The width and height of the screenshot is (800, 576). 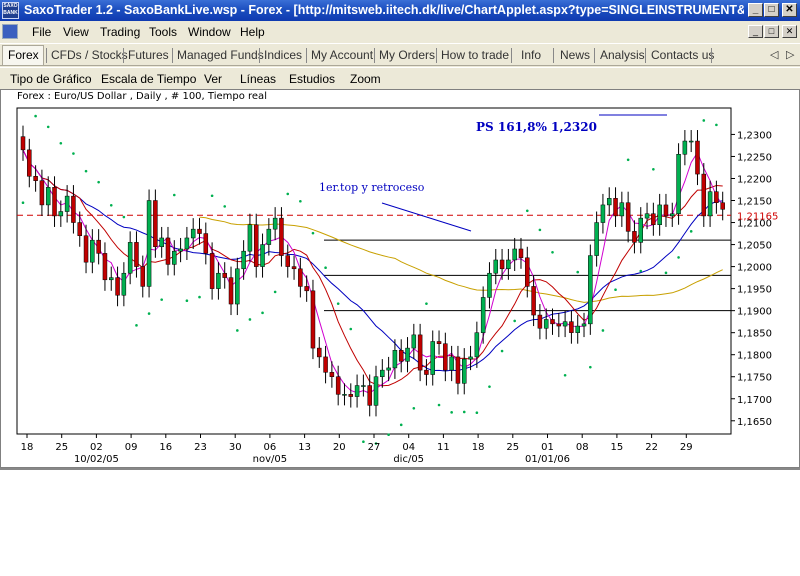 What do you see at coordinates (235, 447) in the screenshot?
I see `x-tick-label: 30` at bounding box center [235, 447].